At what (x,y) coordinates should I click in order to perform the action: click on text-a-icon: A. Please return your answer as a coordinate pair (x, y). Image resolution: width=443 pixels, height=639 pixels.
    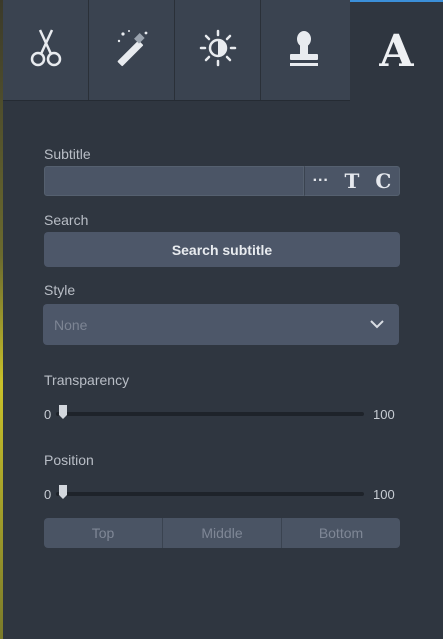
    Looking at the image, I should click on (396, 51).